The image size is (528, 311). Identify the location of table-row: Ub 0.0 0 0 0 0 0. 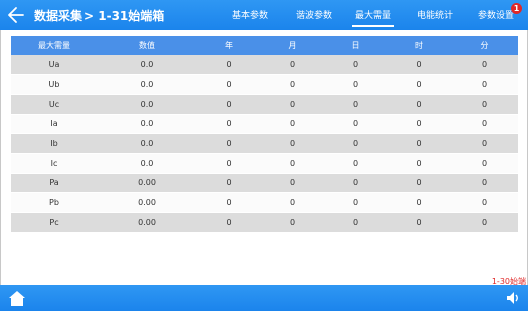
(264, 84).